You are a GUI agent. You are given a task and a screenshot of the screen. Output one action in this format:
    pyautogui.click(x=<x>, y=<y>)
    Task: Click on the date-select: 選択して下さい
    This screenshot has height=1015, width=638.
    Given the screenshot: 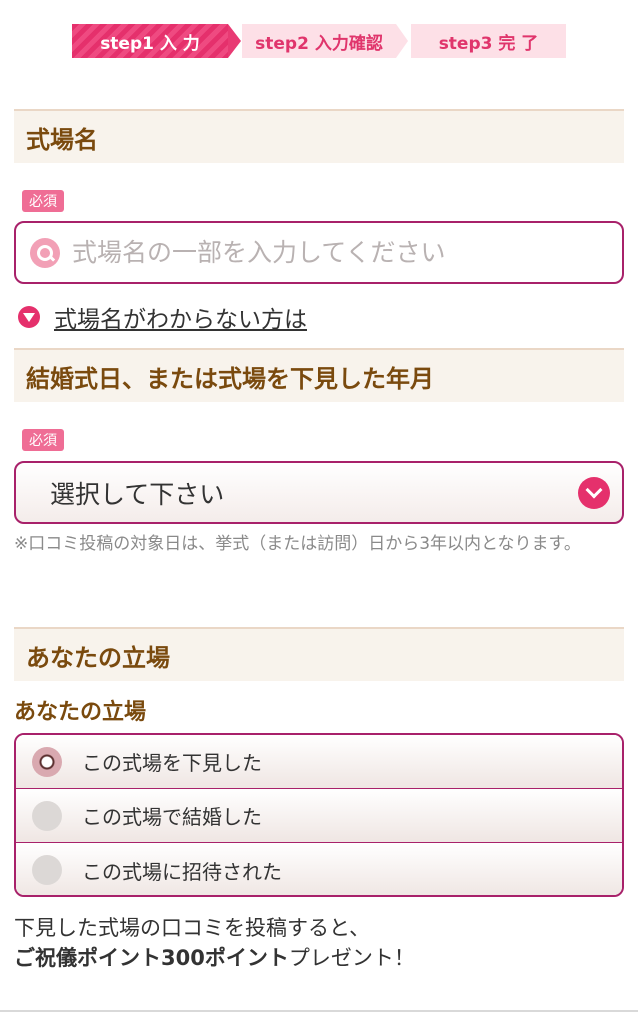 What is the action you would take?
    pyautogui.click(x=319, y=492)
    